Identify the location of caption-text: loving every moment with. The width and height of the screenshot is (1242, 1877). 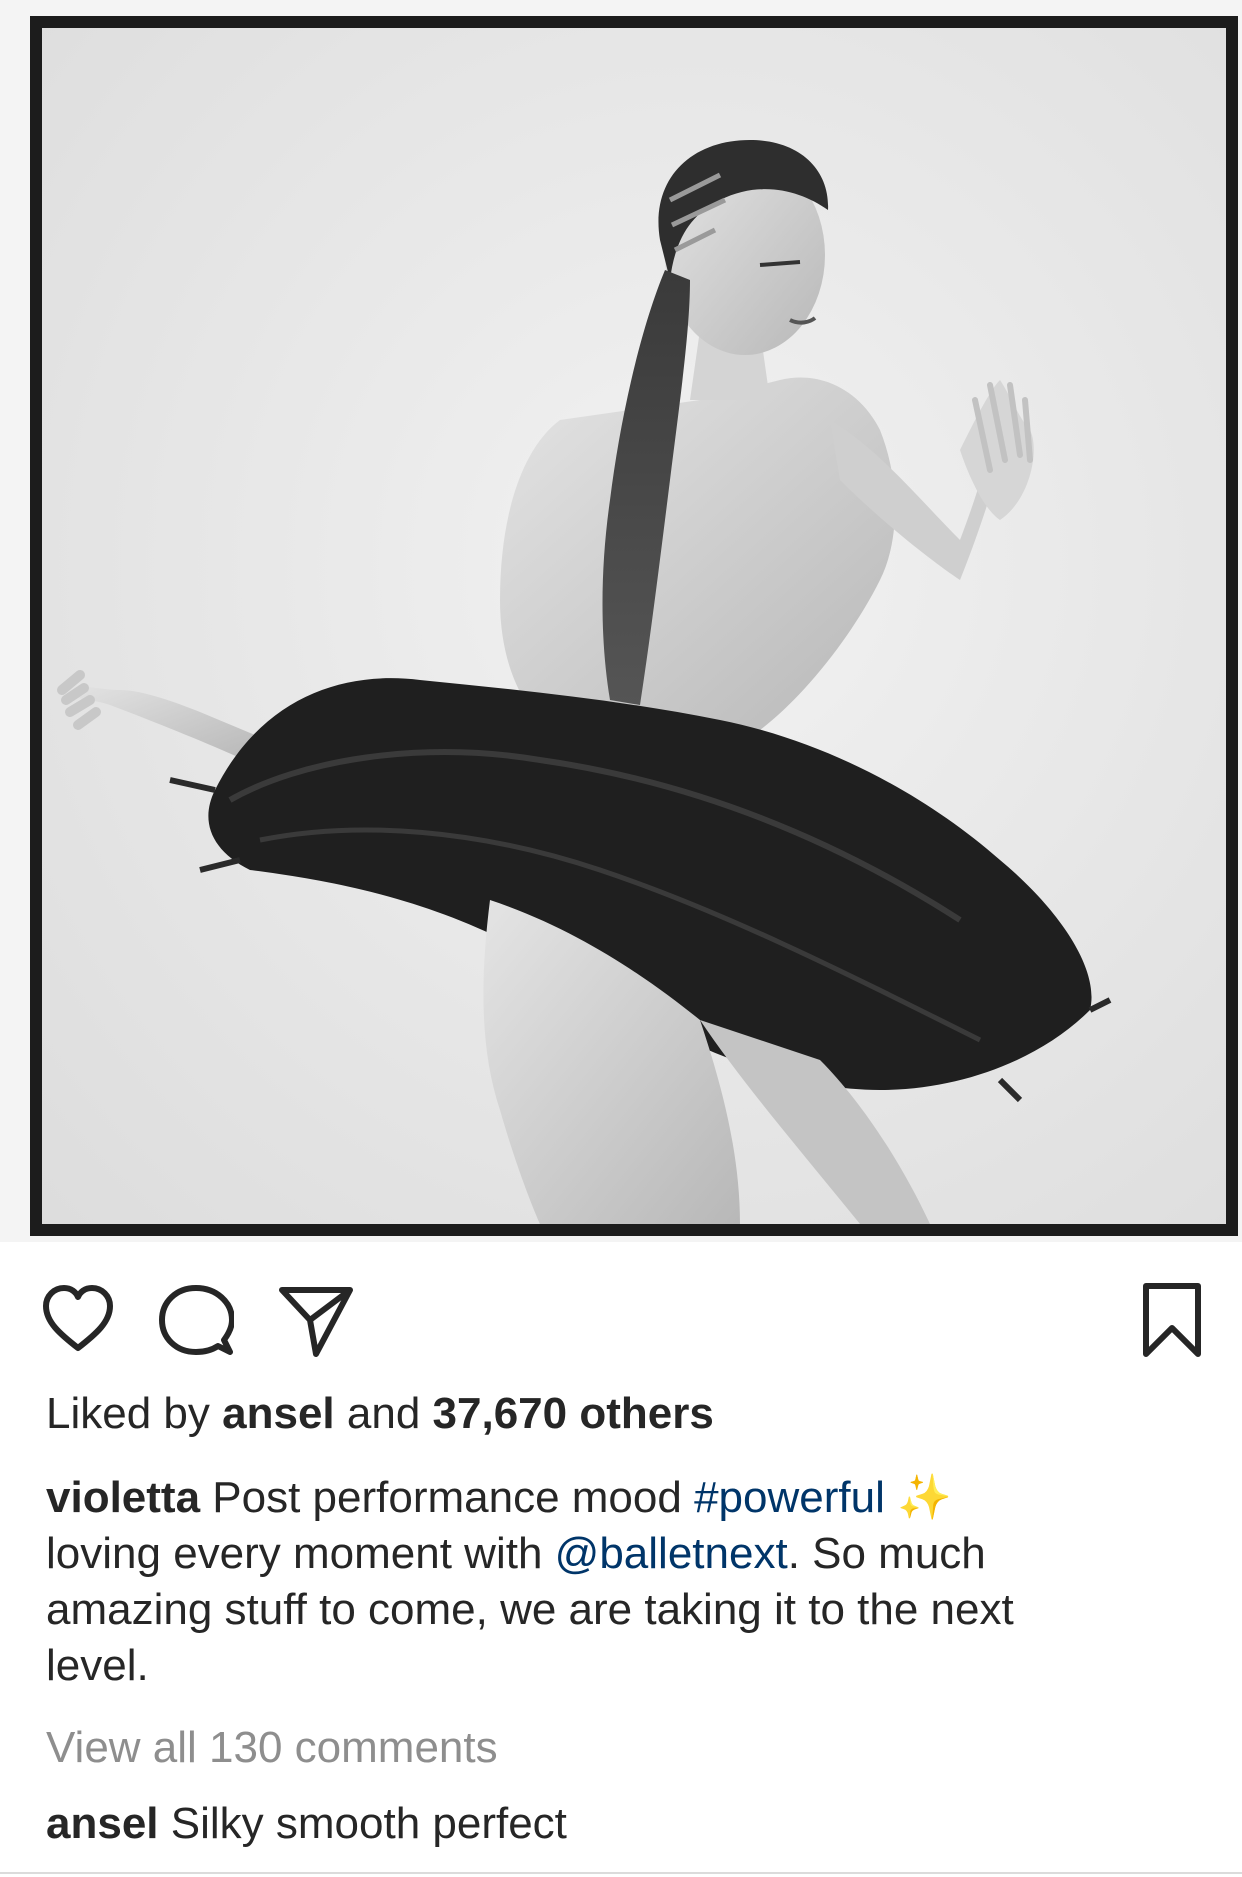
(294, 1553).